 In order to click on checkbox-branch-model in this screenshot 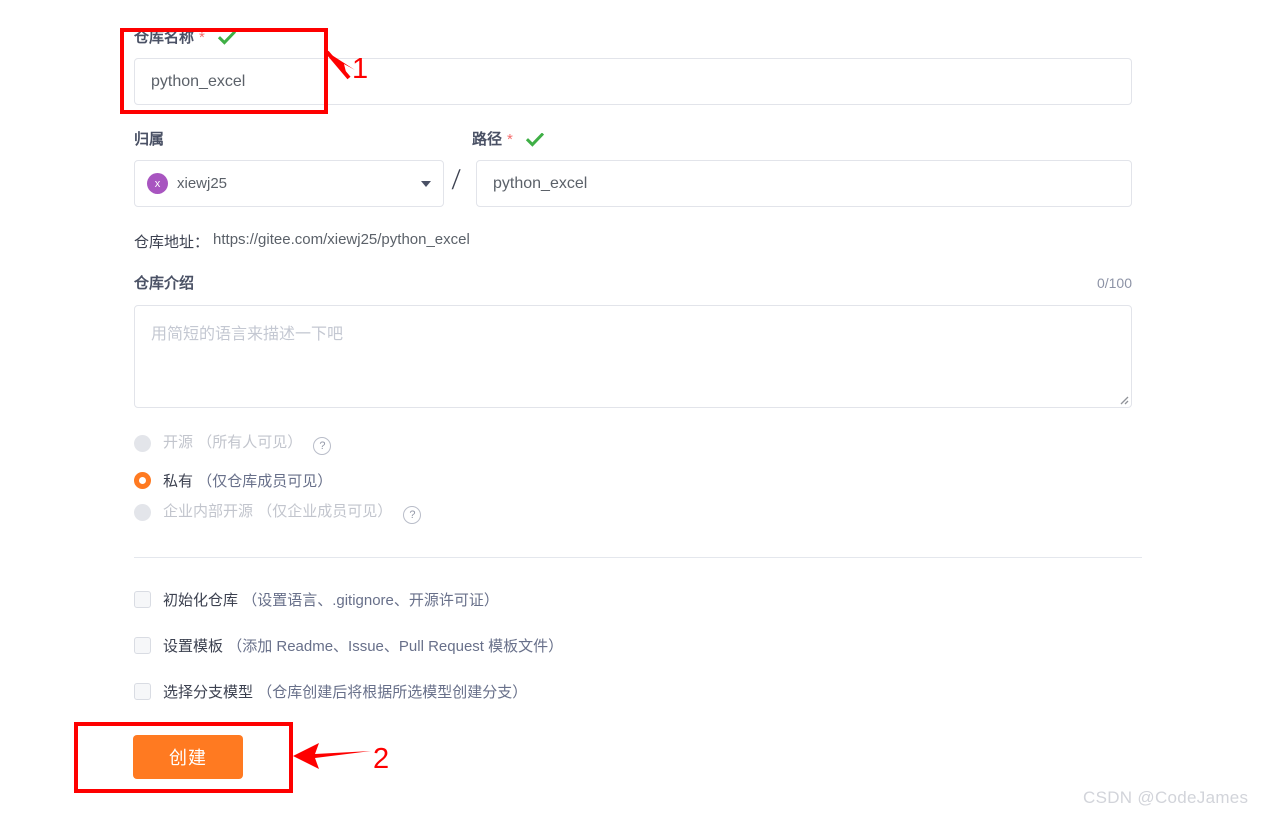, I will do `click(142, 691)`.